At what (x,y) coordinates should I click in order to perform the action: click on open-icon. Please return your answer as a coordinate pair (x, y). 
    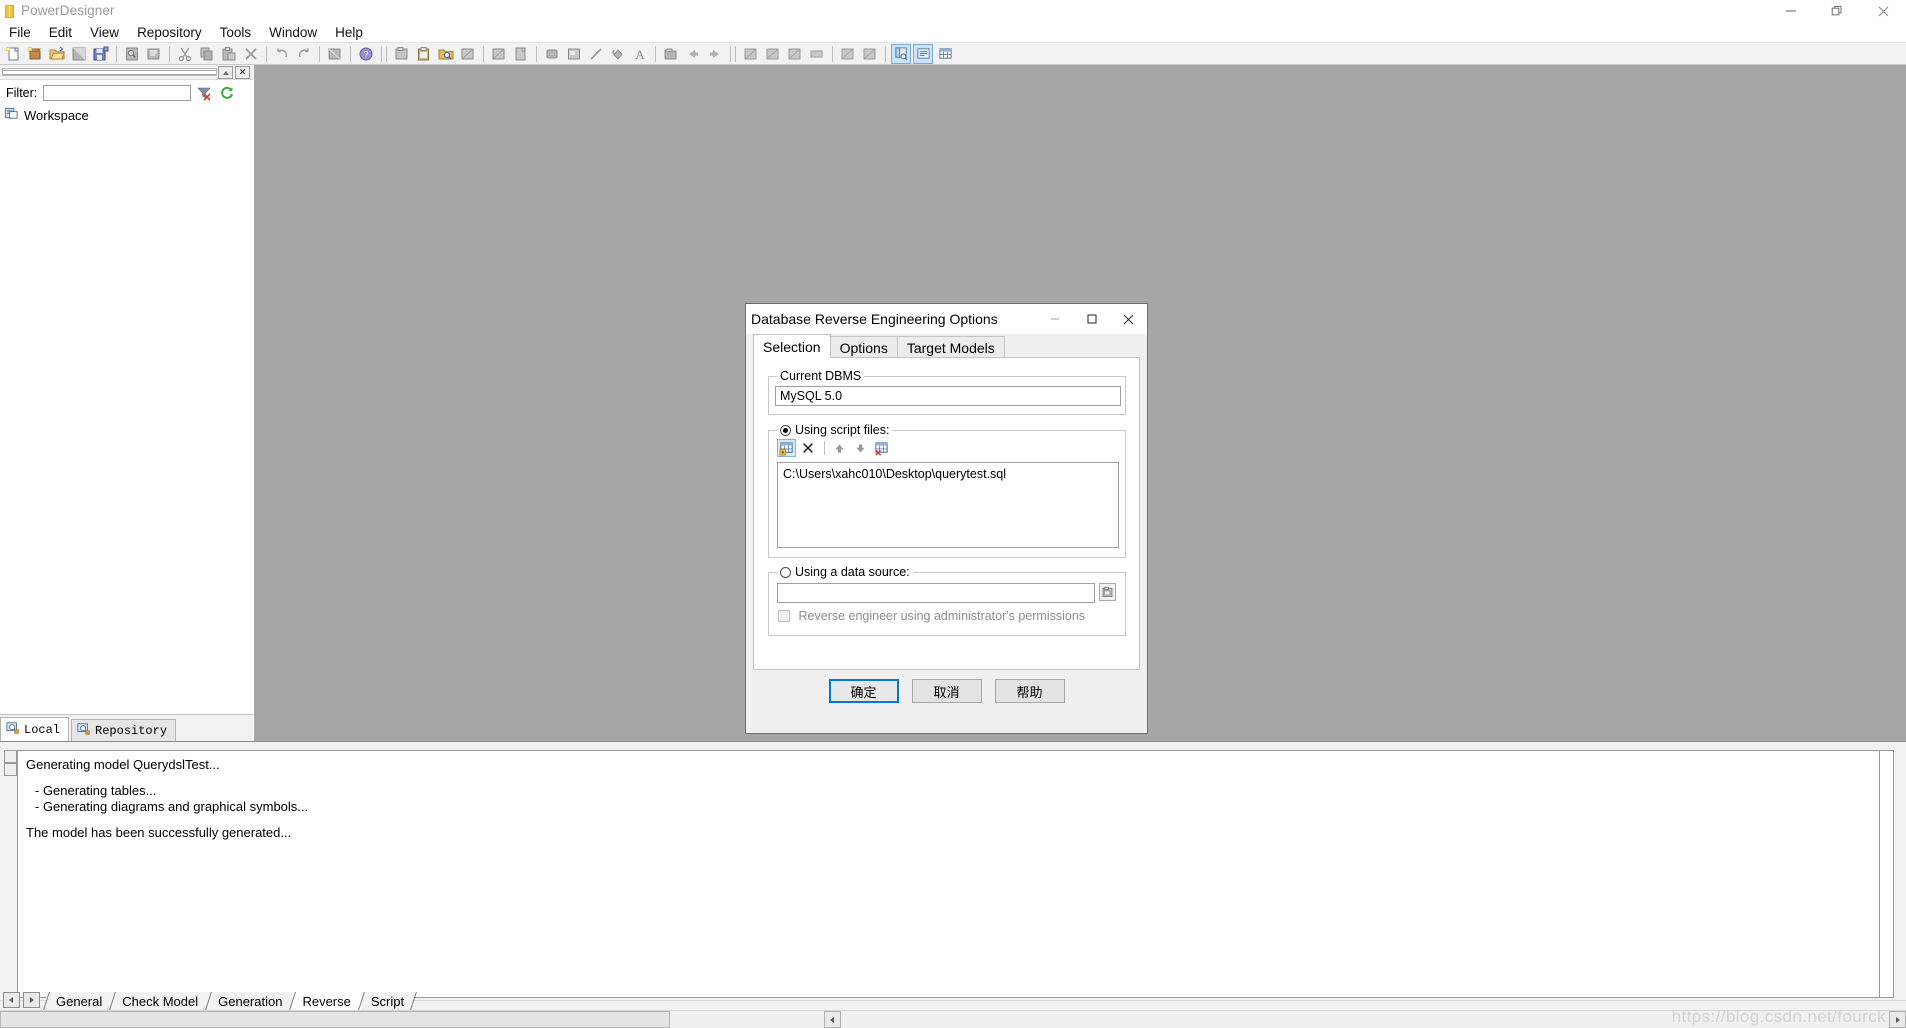
    Looking at the image, I should click on (57, 54).